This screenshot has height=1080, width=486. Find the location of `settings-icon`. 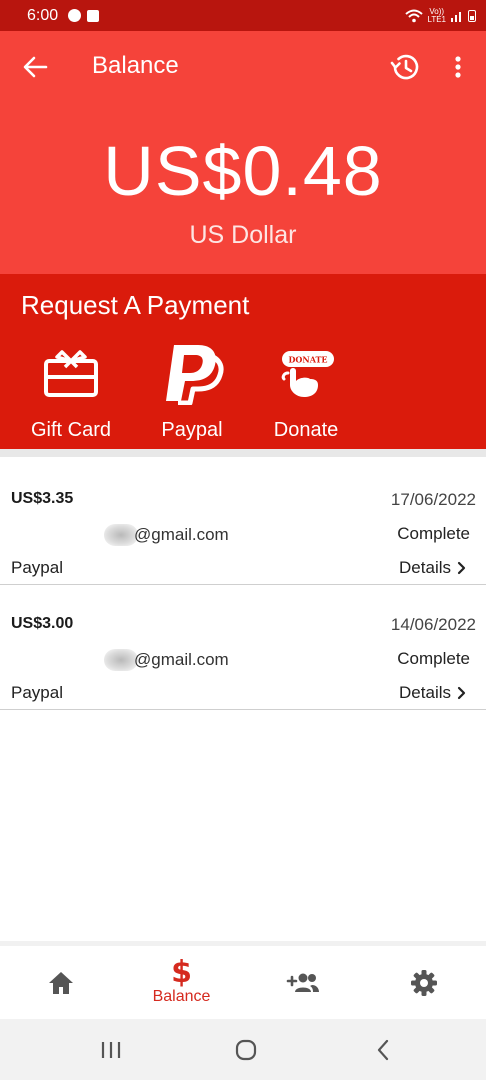

settings-icon is located at coordinates (423, 982).